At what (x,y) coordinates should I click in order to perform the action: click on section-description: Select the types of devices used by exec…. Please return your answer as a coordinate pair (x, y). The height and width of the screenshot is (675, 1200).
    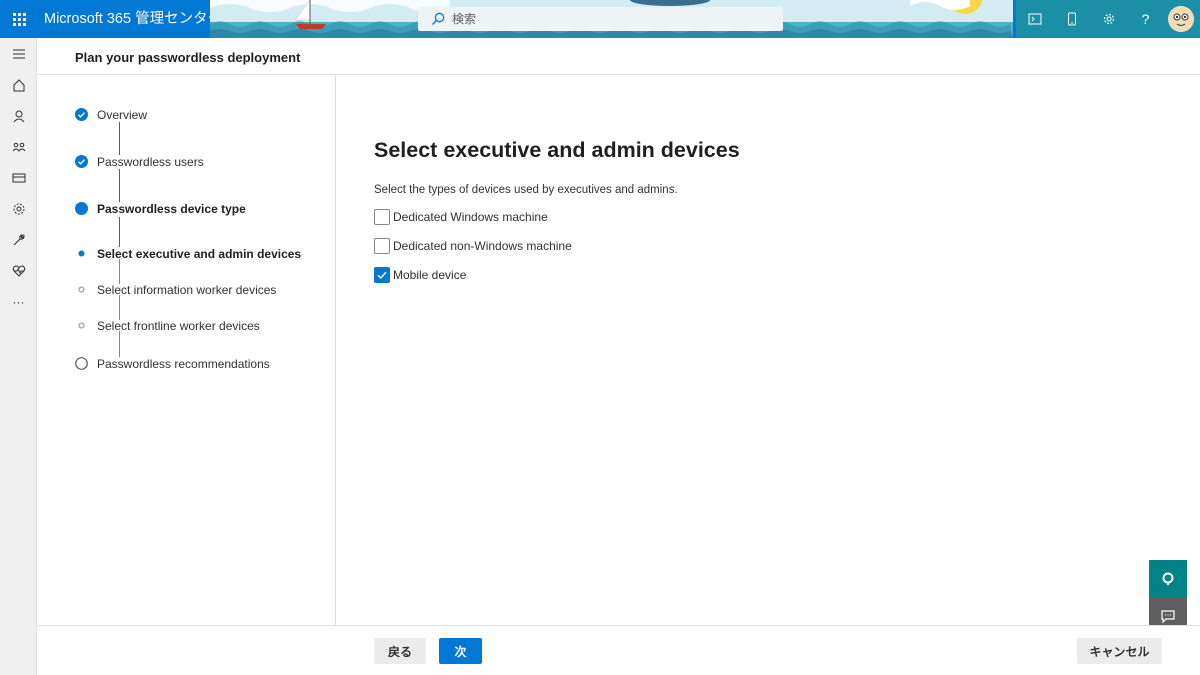
    Looking at the image, I should click on (526, 190).